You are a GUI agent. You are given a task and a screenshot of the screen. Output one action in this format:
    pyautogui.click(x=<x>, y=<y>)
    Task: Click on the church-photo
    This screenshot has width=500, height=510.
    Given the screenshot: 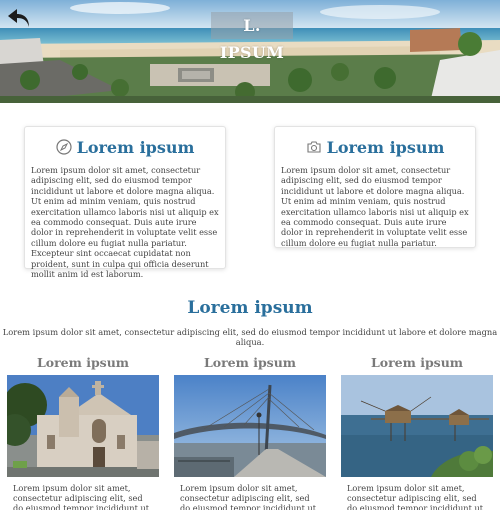 What is the action you would take?
    pyautogui.click(x=83, y=426)
    